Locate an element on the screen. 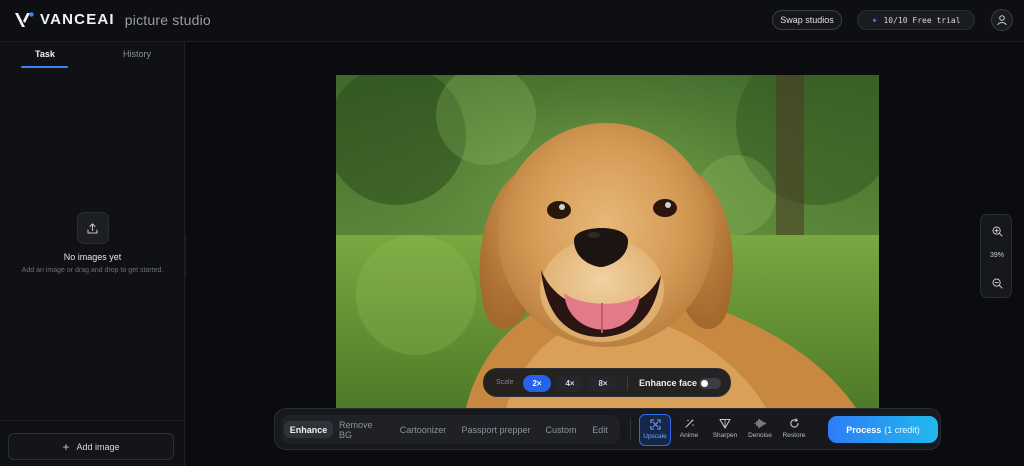  tool-restore-label: Restore is located at coordinates (794, 435).